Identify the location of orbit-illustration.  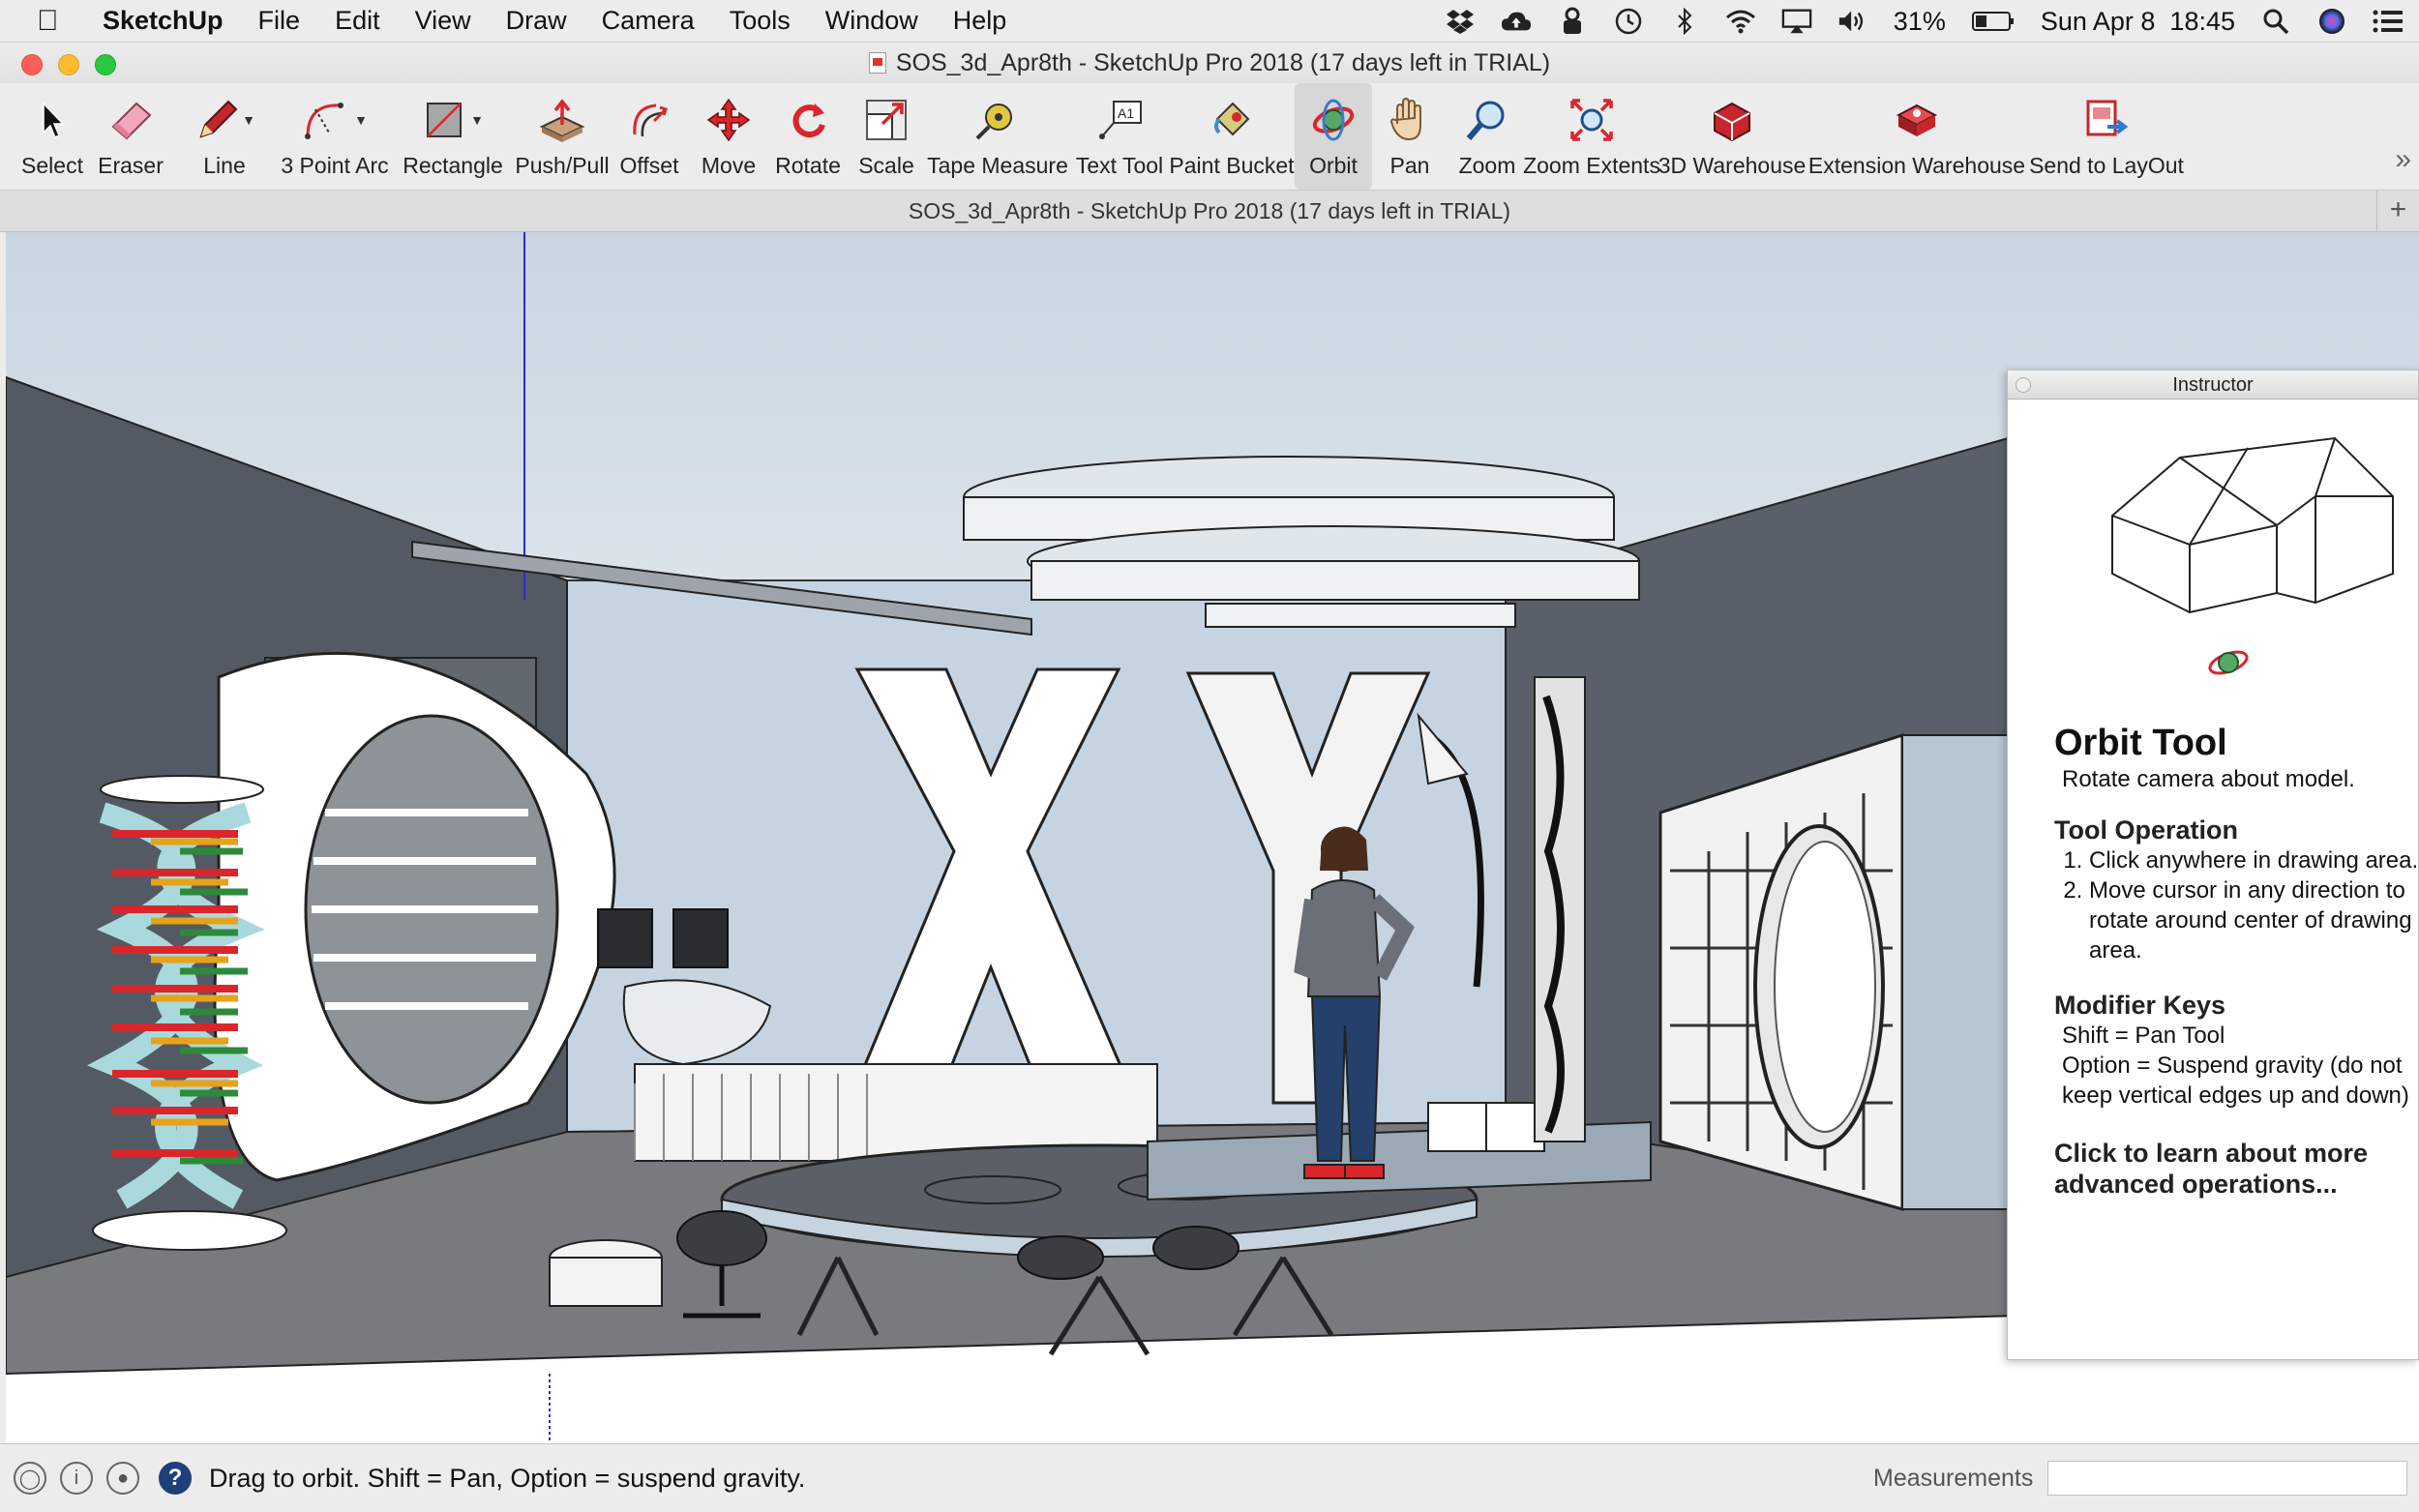
(2236, 555).